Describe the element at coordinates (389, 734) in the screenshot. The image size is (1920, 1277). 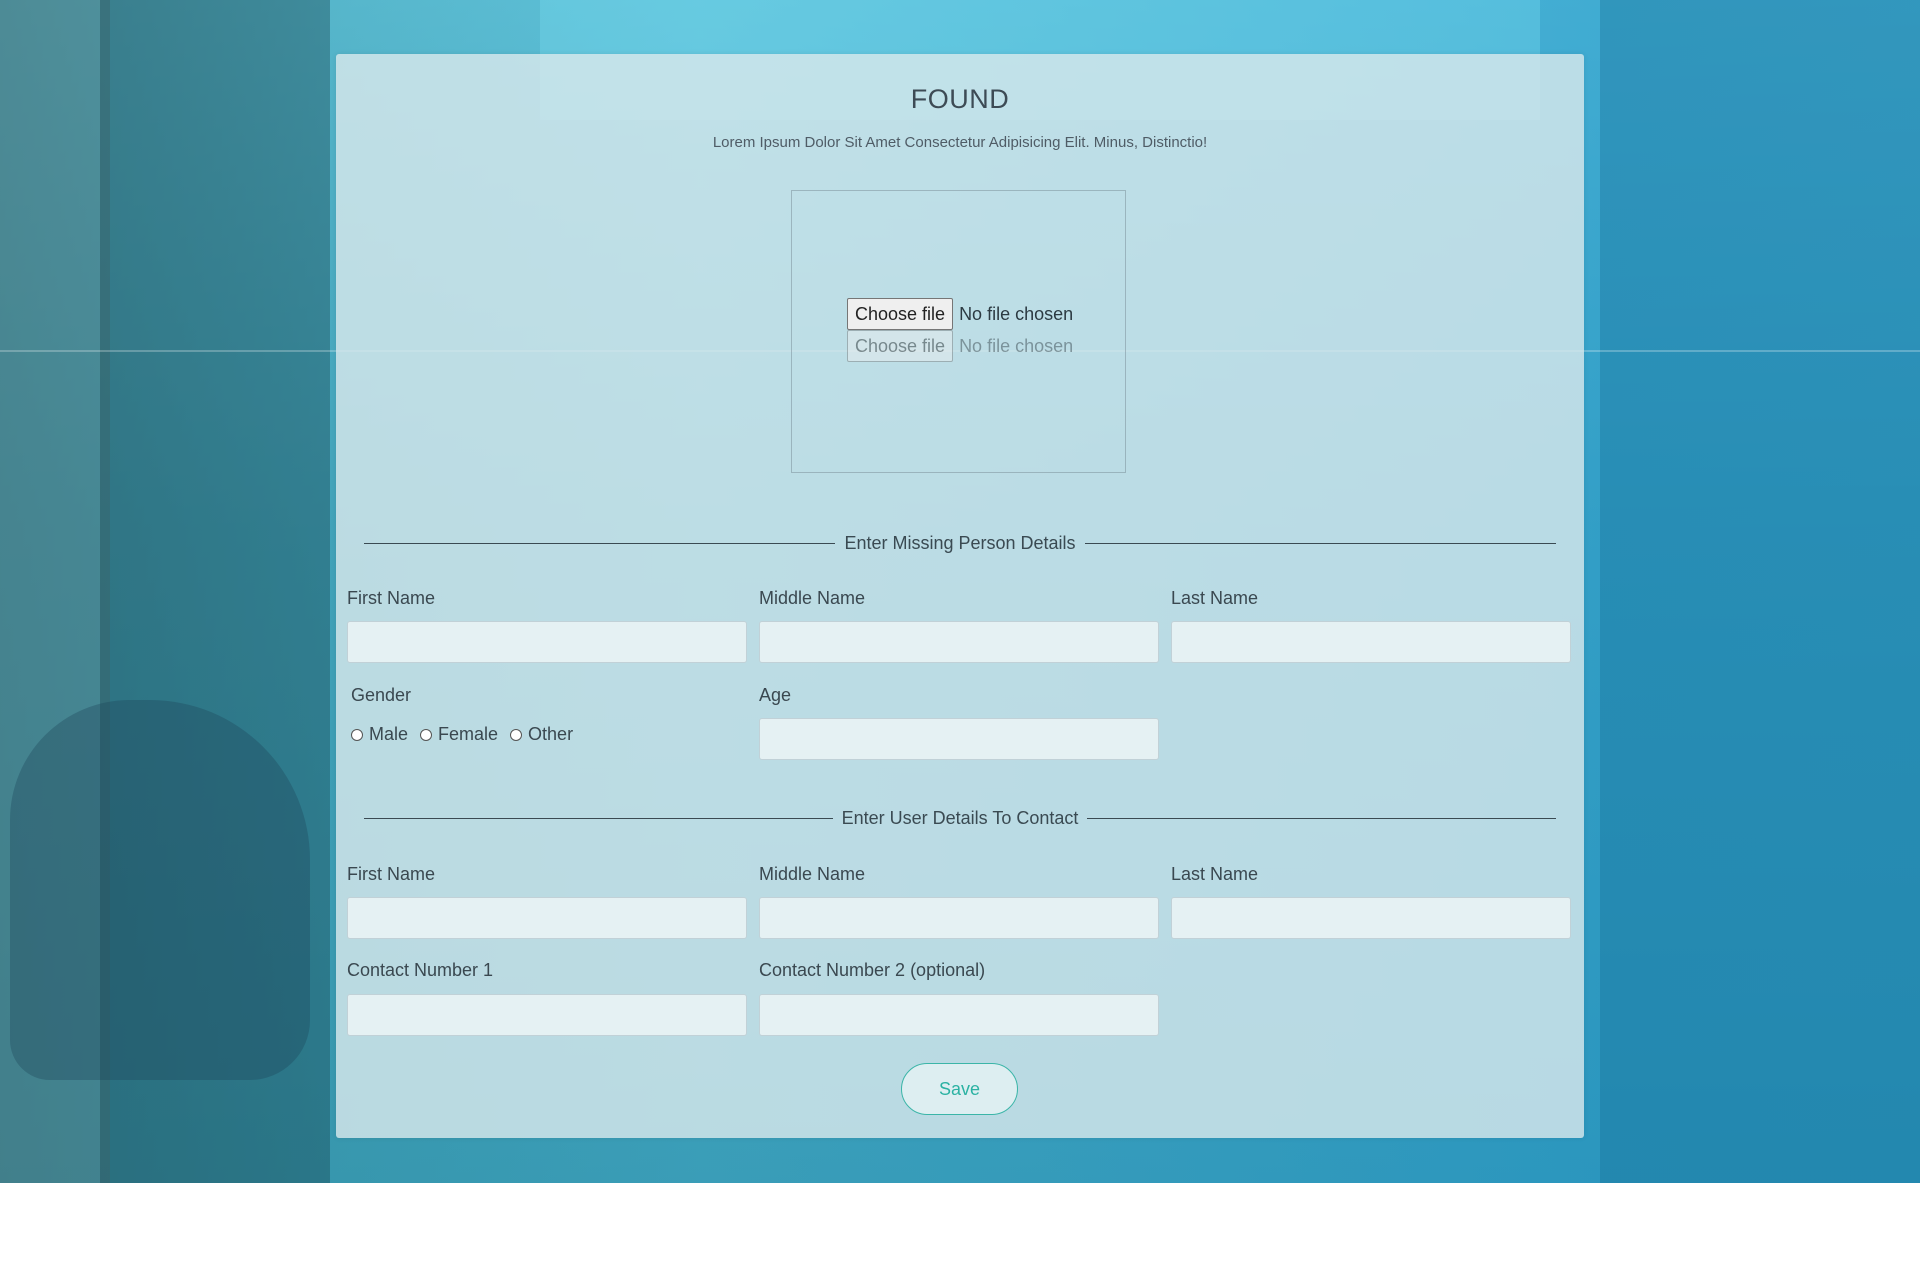
I see `gender-option-label: Male` at that location.